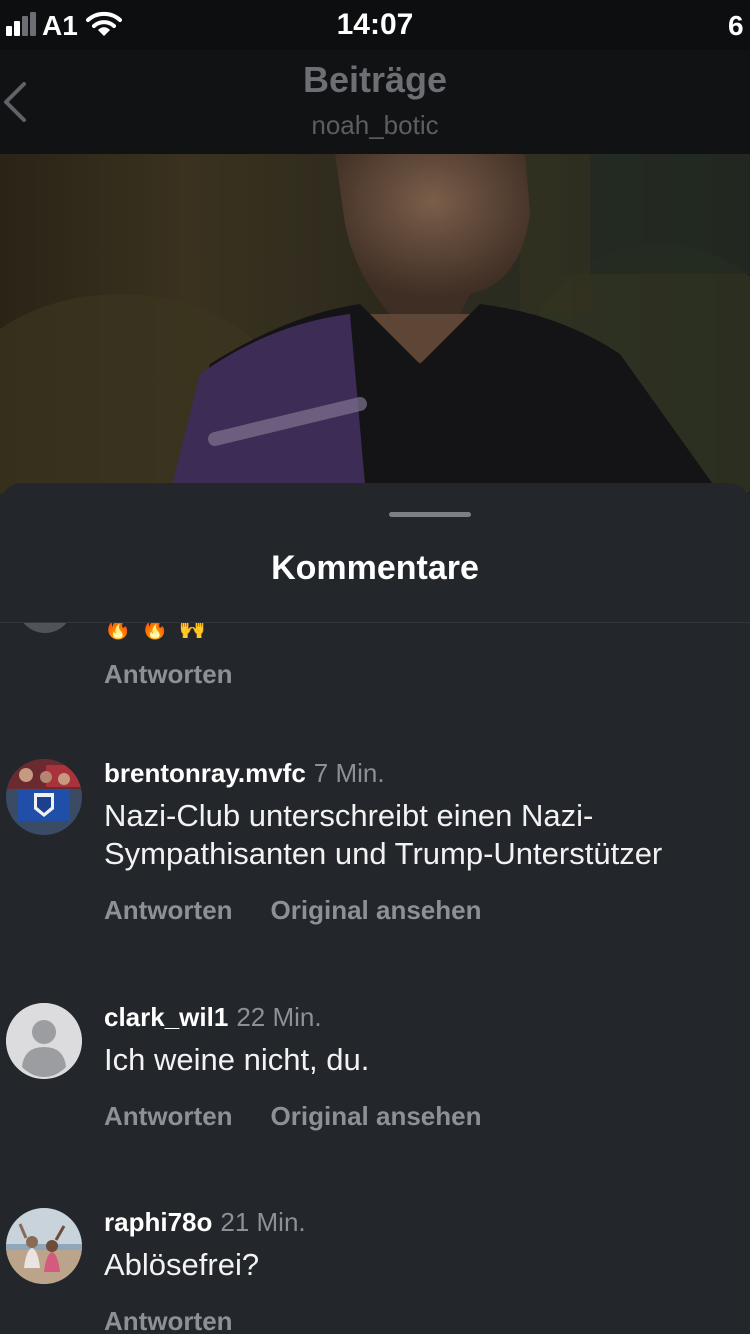  Describe the element at coordinates (430, 514) in the screenshot. I see `sheet-drag-handle` at that location.